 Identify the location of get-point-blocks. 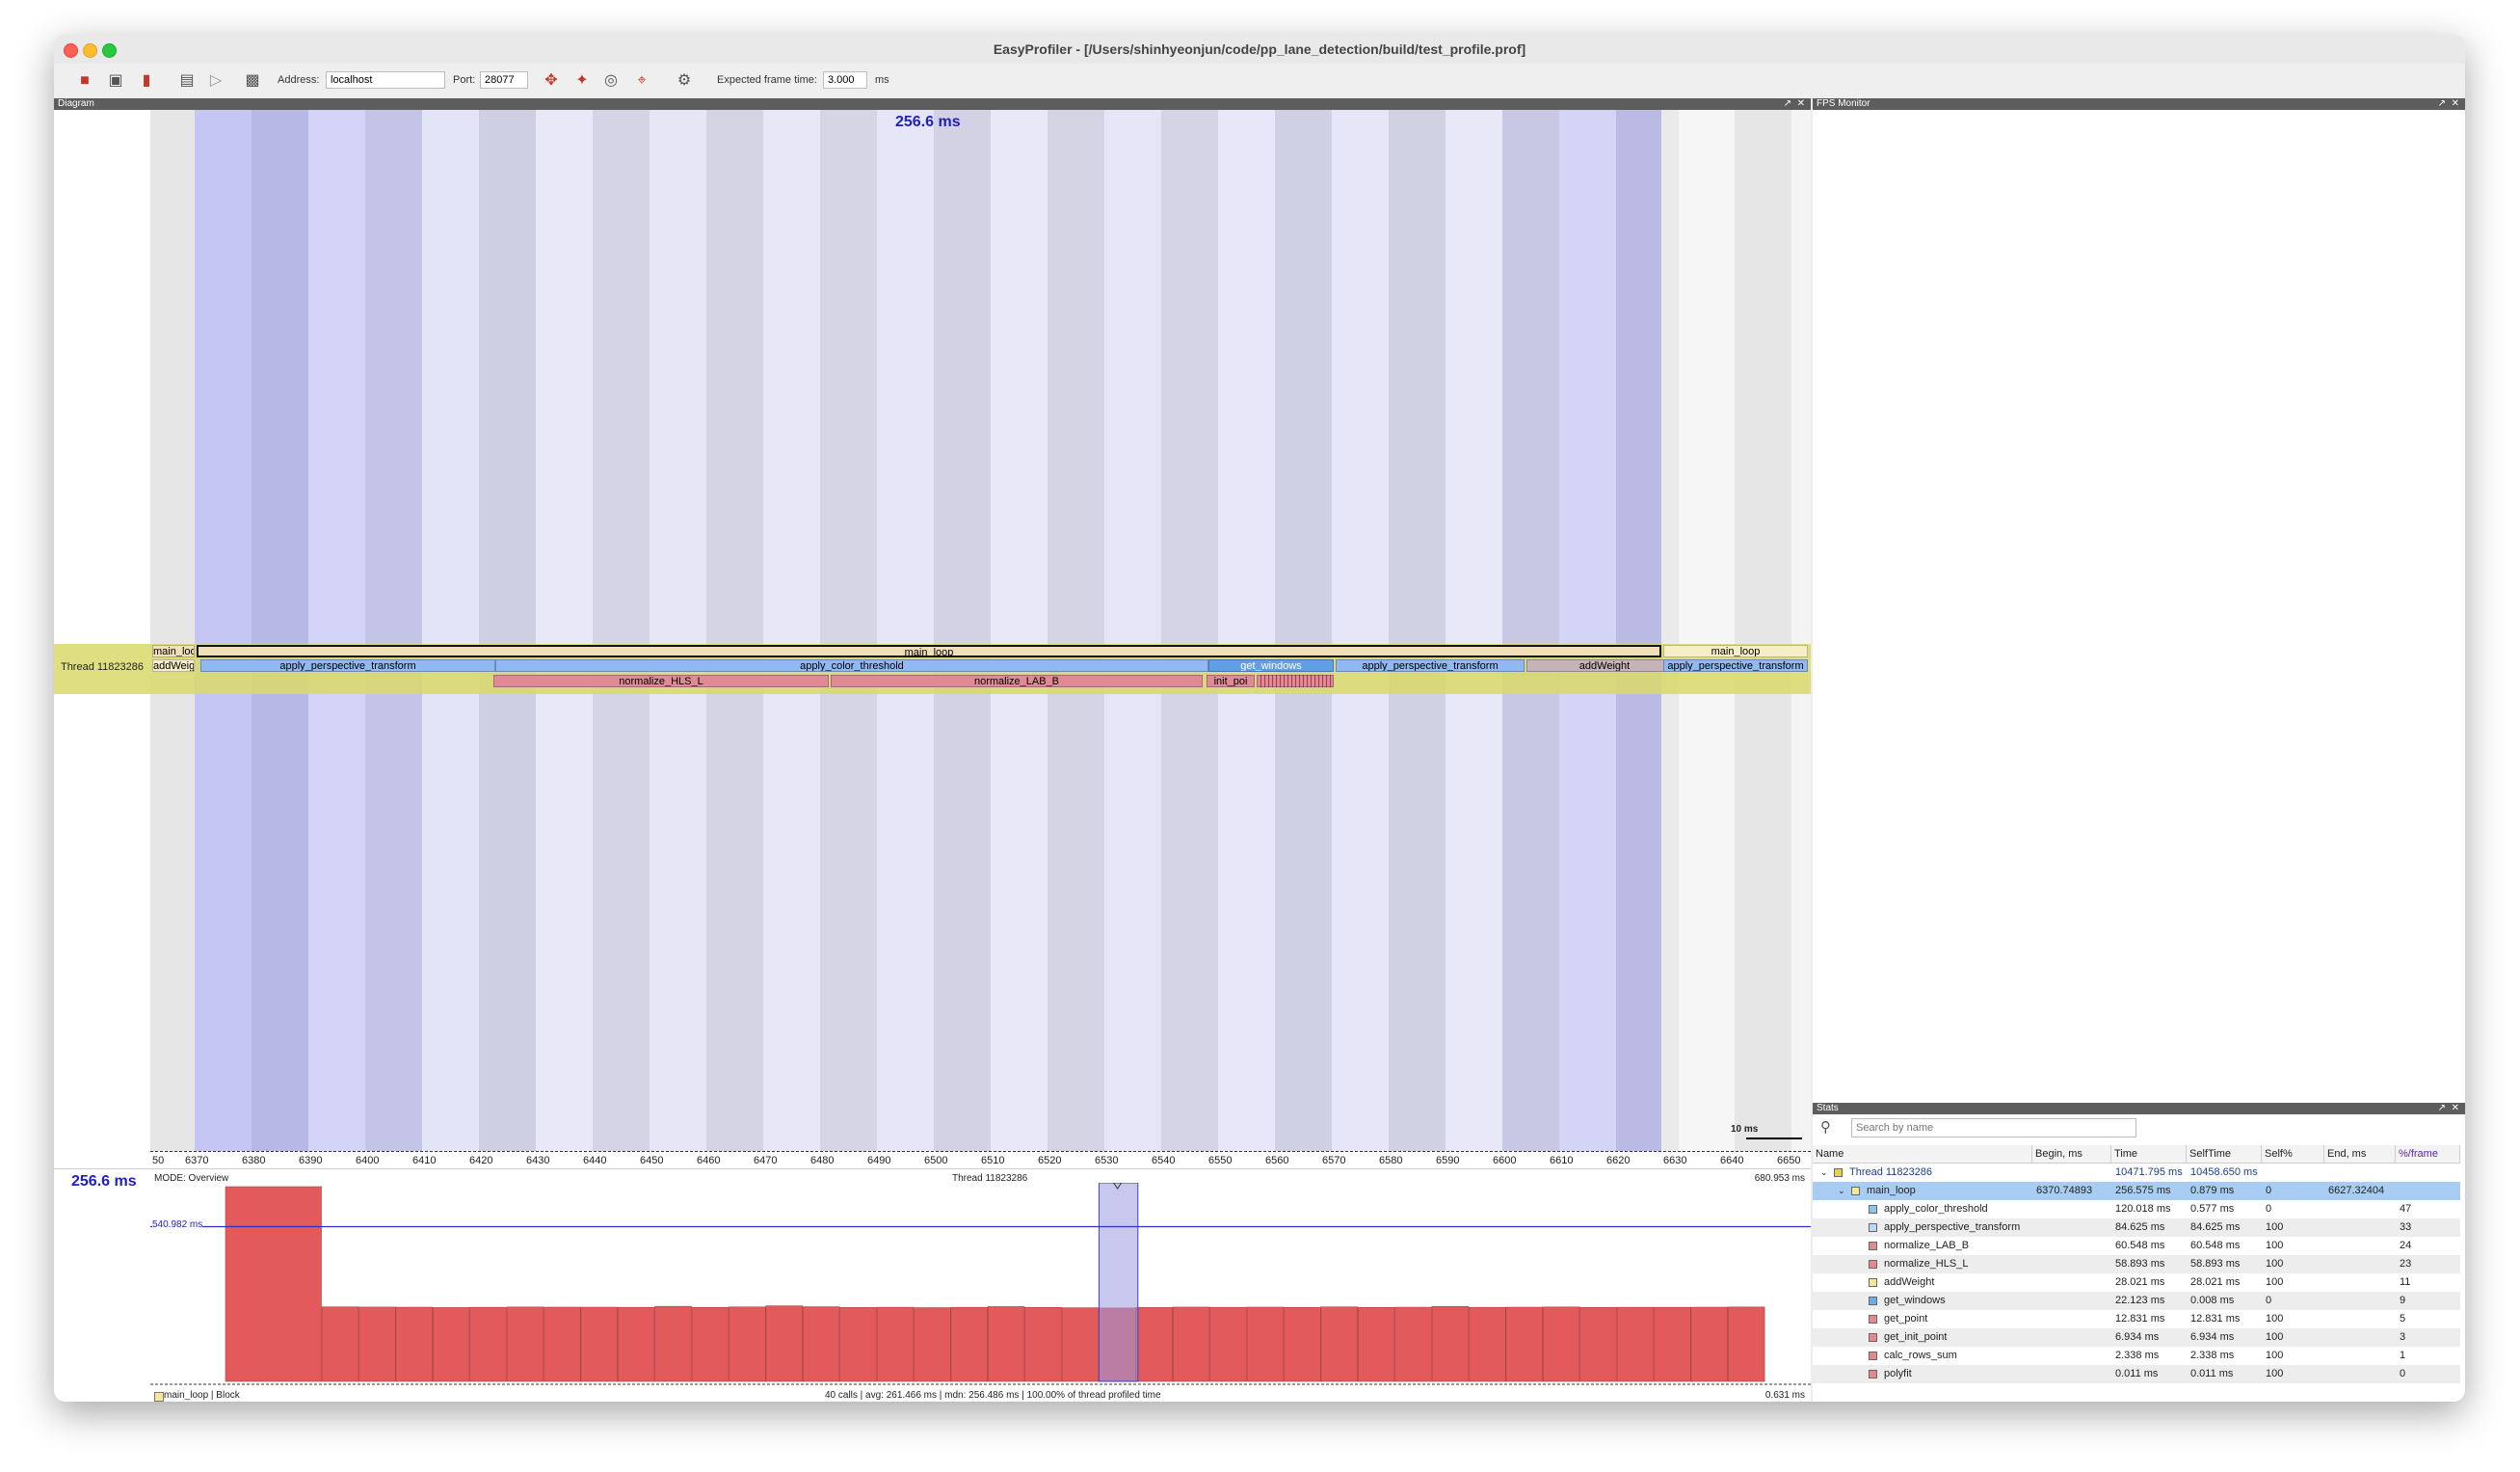
(1295, 681).